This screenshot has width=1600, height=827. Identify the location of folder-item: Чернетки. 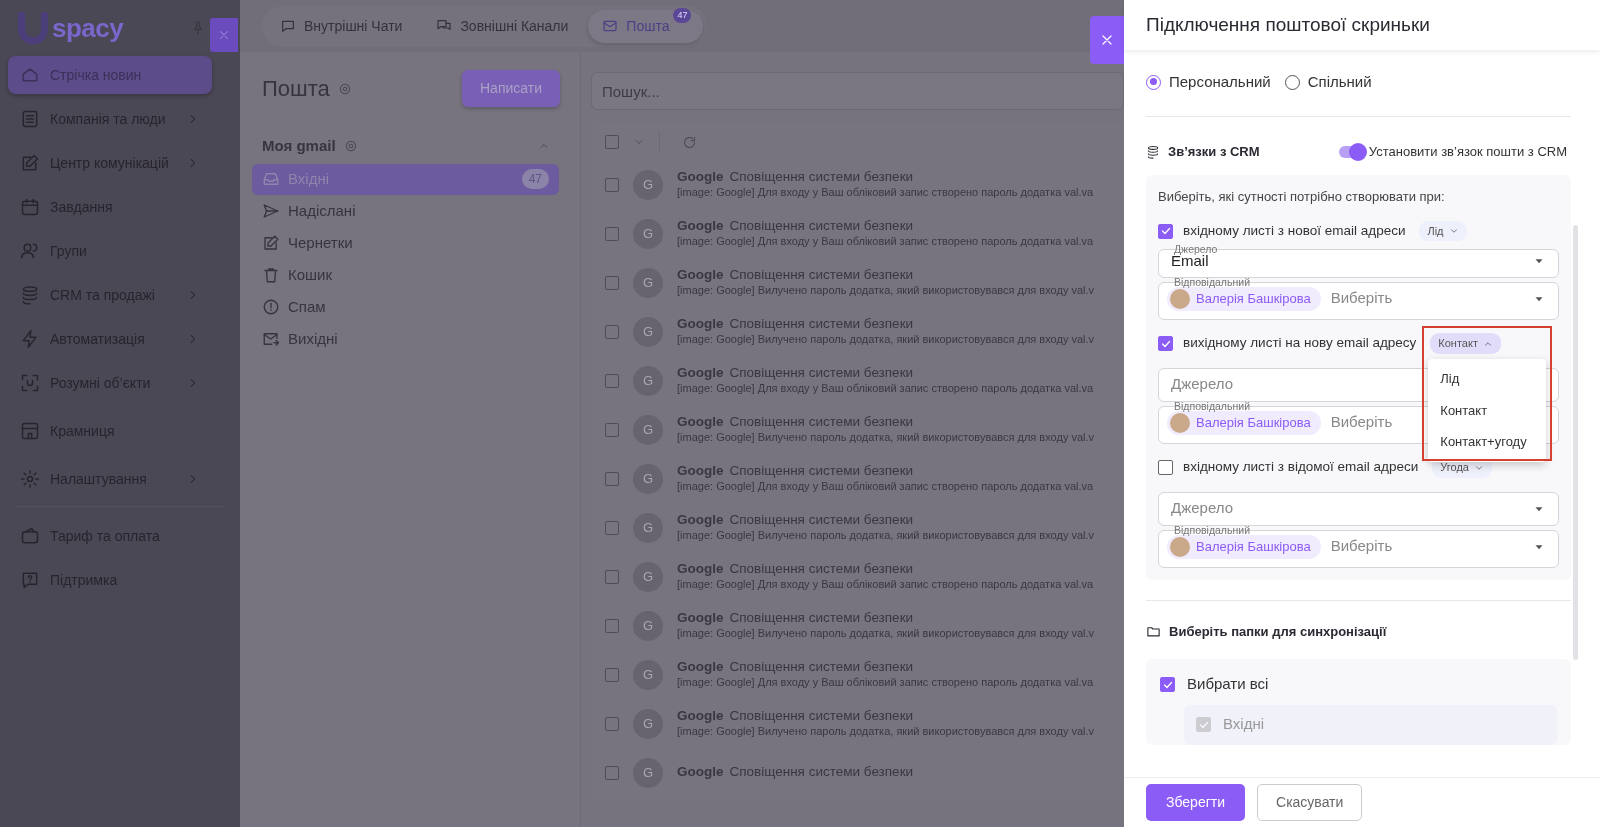
(405, 243).